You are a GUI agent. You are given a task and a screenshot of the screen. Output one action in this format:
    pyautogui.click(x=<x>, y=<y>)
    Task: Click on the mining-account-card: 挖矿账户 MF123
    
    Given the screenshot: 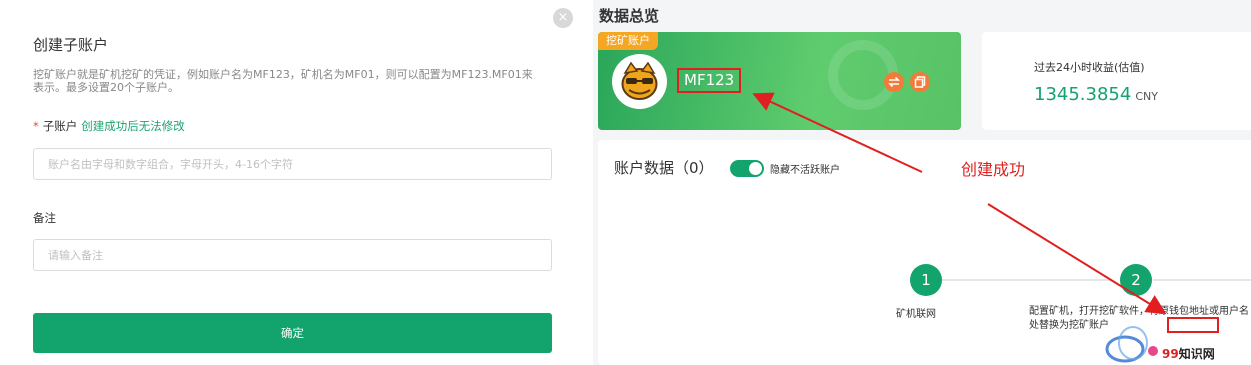 What is the action you would take?
    pyautogui.click(x=779, y=81)
    